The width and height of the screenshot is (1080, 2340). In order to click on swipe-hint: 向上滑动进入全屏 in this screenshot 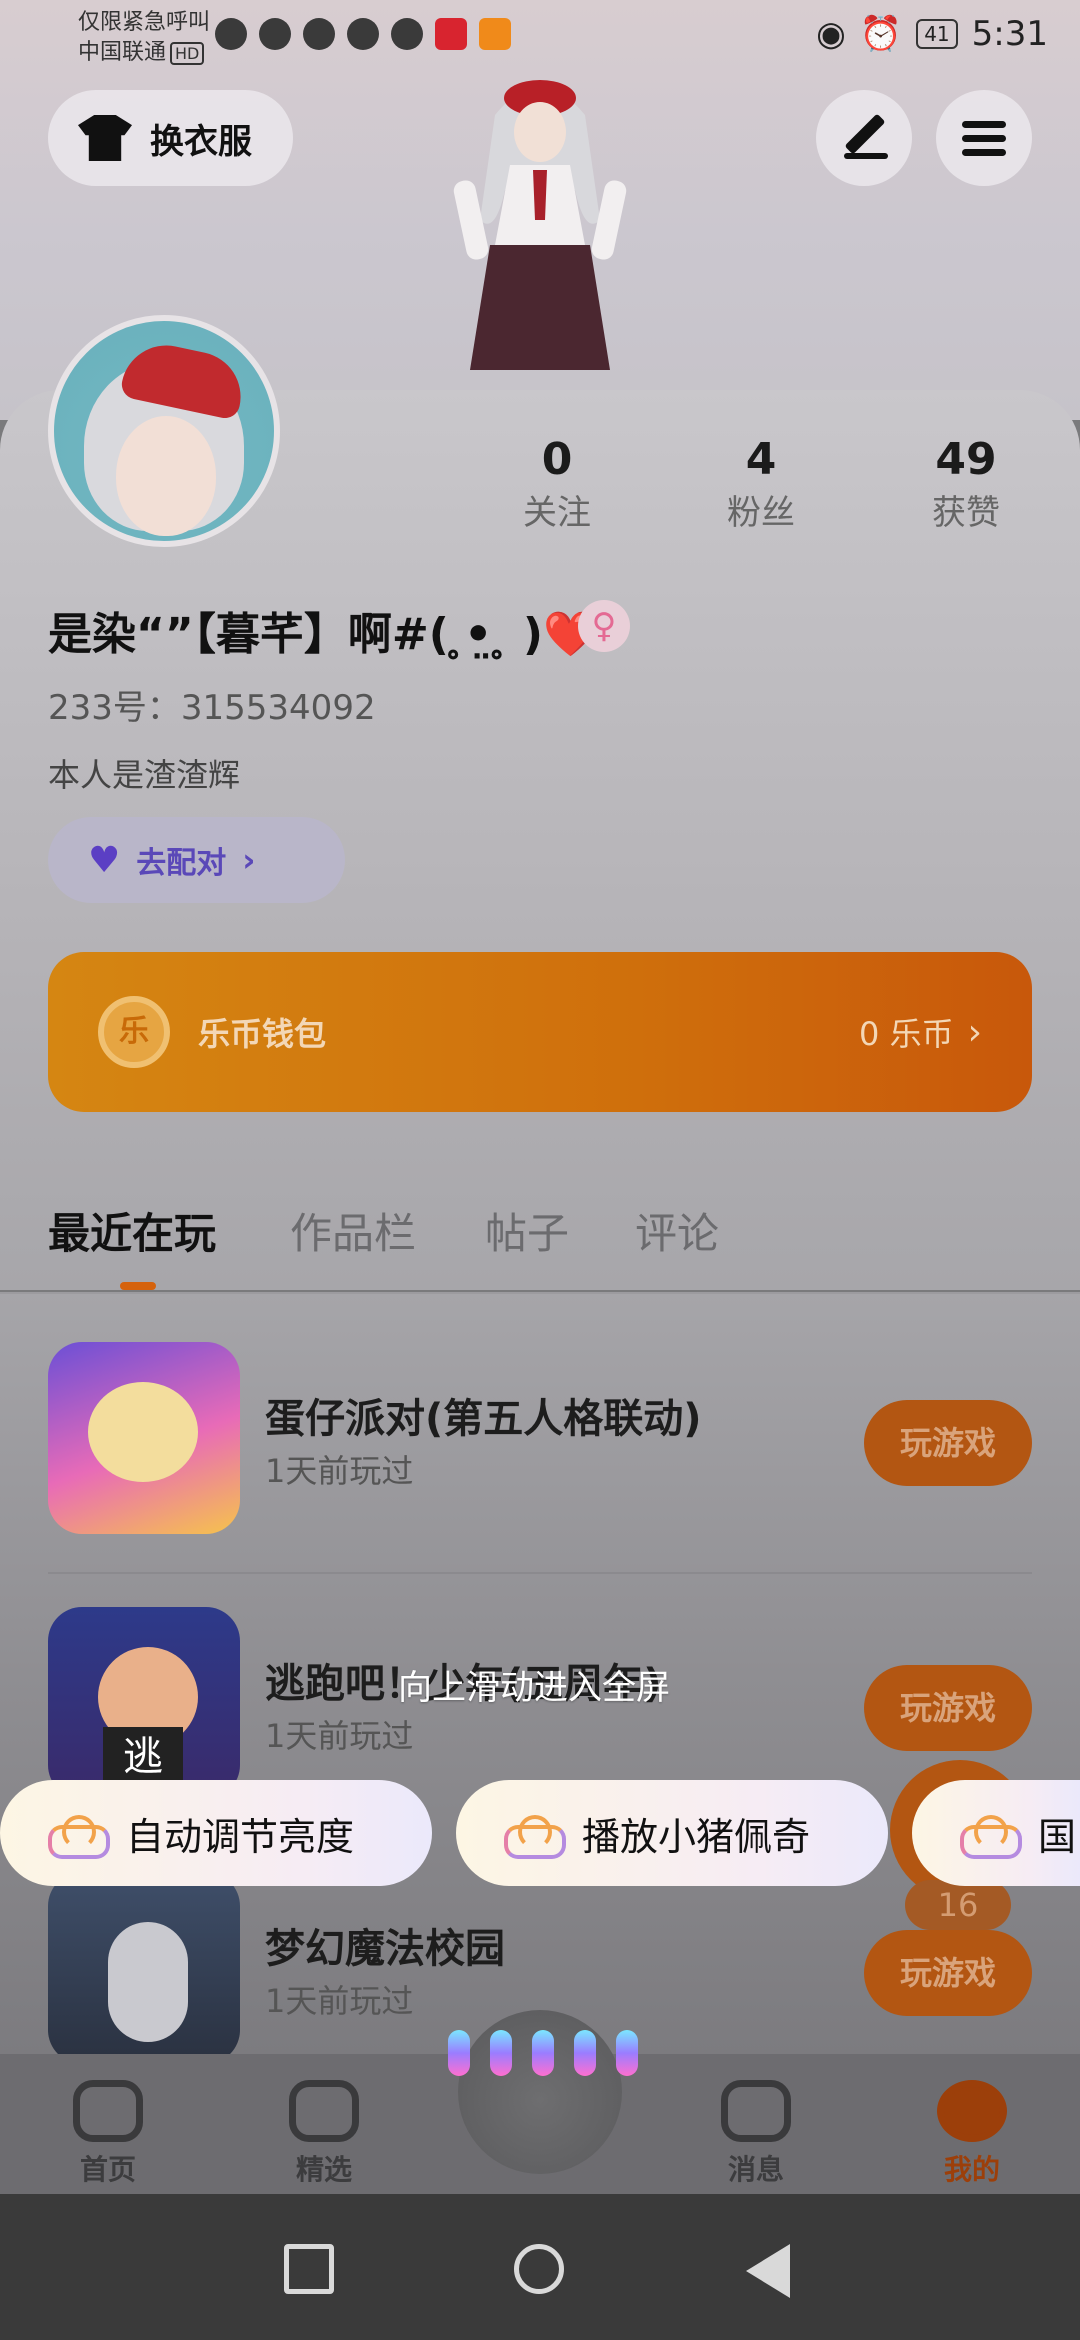, I will do `click(534, 1688)`.